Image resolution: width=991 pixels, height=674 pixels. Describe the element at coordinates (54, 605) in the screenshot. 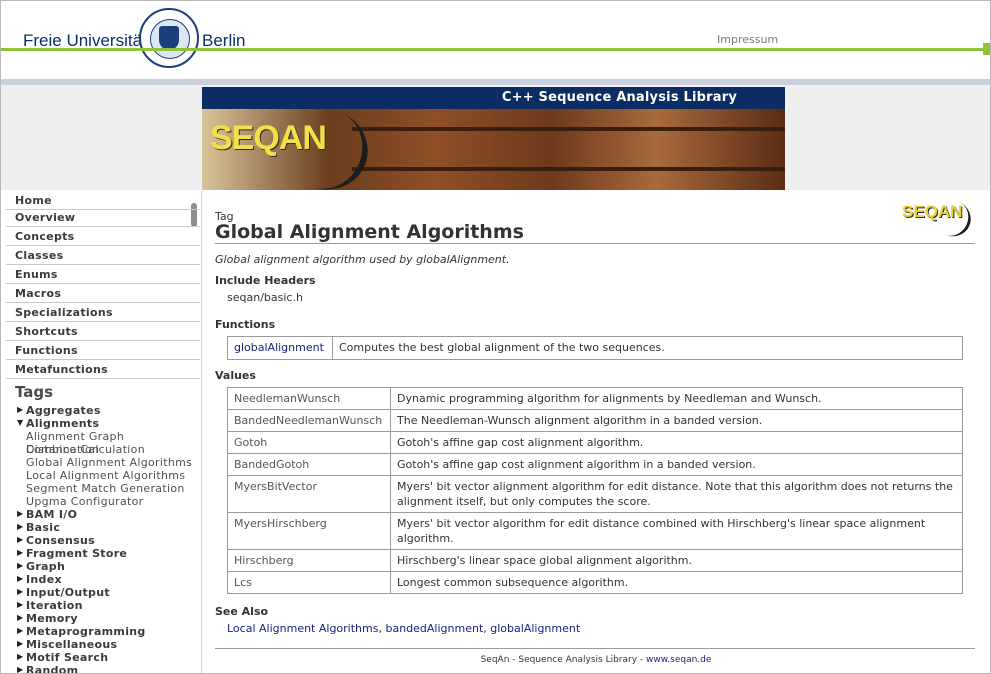

I see `tag-group-iteration: Iteration` at that location.